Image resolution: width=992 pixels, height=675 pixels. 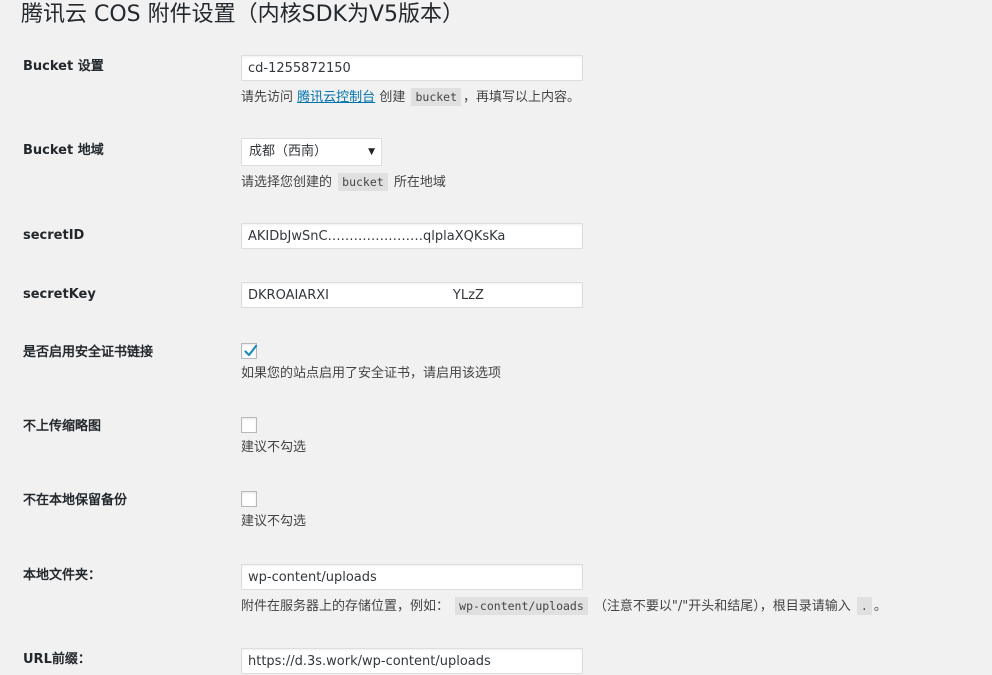 What do you see at coordinates (336, 97) in the screenshot?
I see `tencent-console-link: 腾讯云控制台` at bounding box center [336, 97].